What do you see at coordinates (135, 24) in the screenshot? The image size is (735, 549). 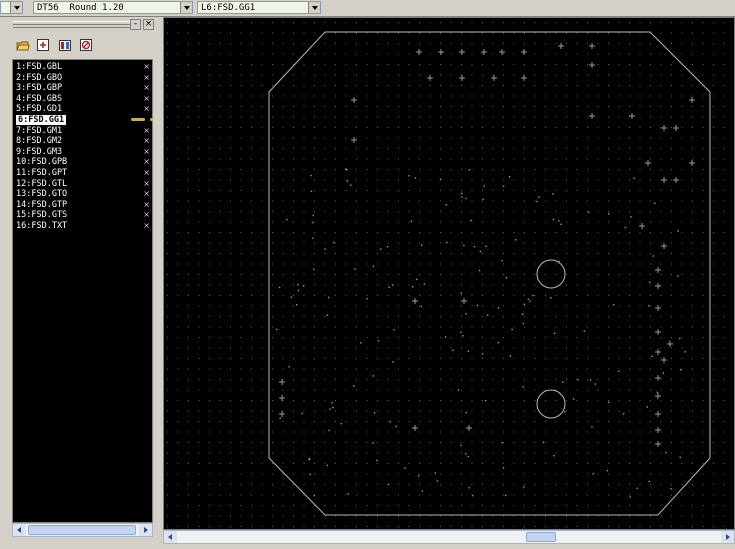 I see `minimize-button: -` at bounding box center [135, 24].